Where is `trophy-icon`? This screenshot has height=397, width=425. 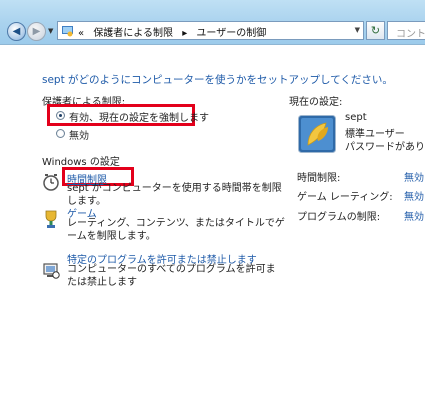
trophy-icon is located at coordinates (51, 219).